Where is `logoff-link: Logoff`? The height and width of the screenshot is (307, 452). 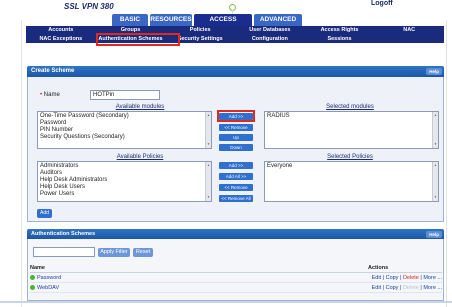
logoff-link: Logoff is located at coordinates (382, 3).